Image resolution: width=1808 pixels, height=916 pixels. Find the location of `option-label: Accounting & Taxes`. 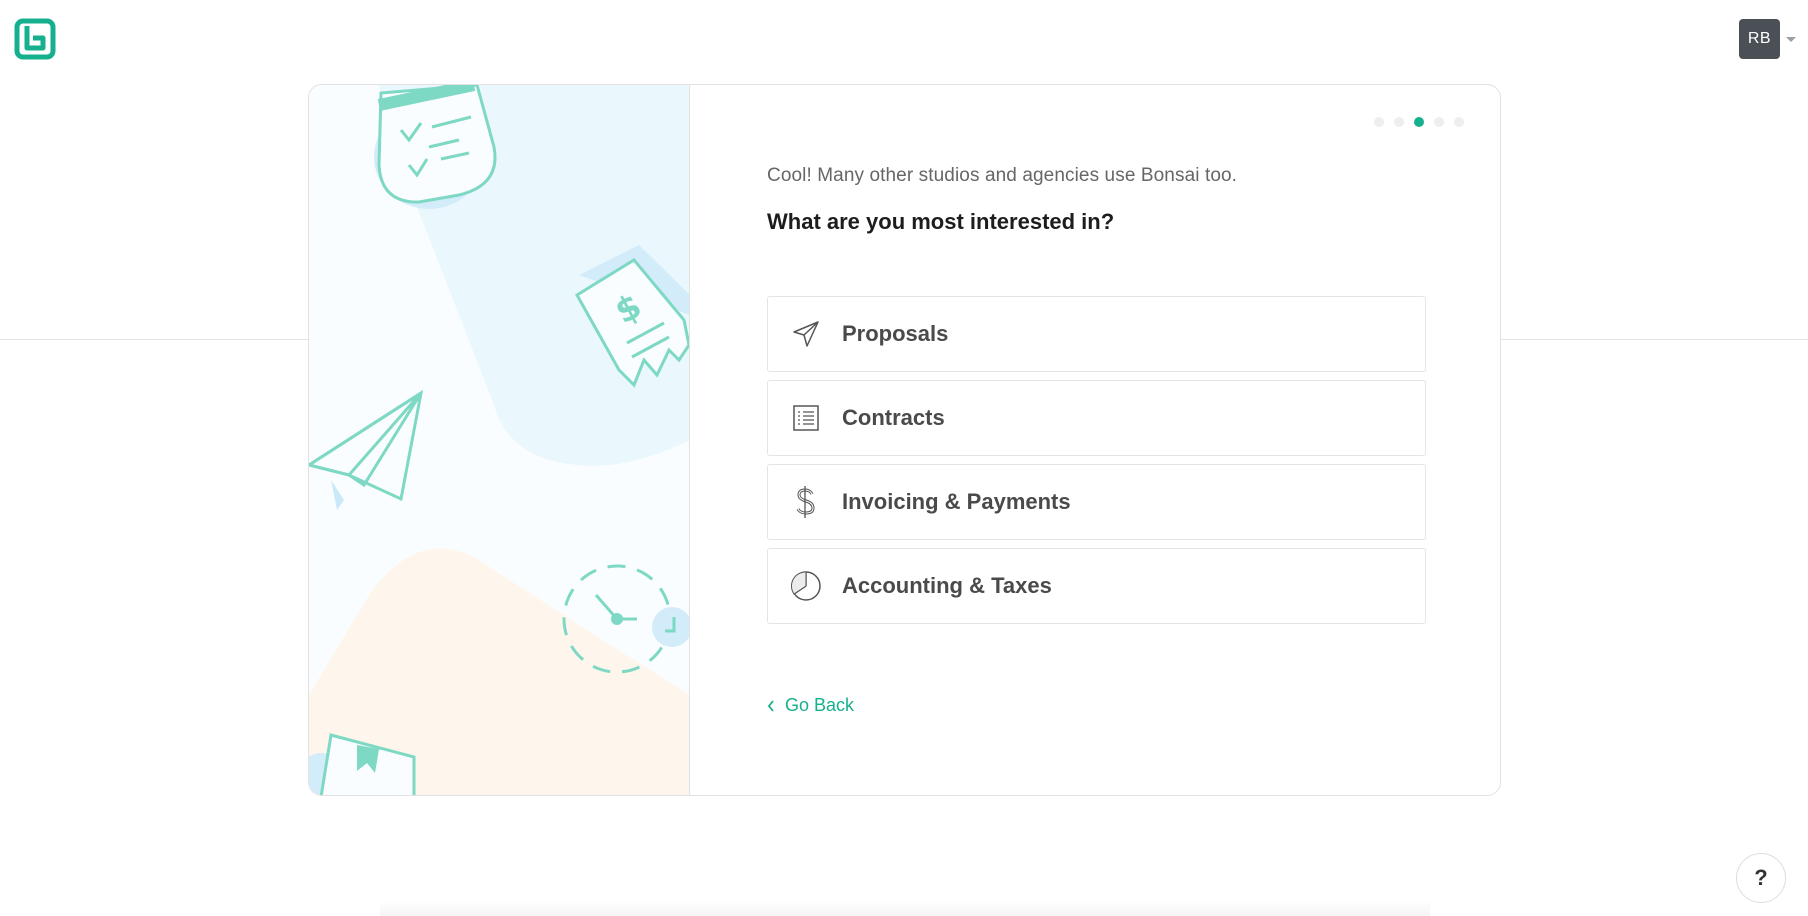

option-label: Accounting & Taxes is located at coordinates (947, 585).